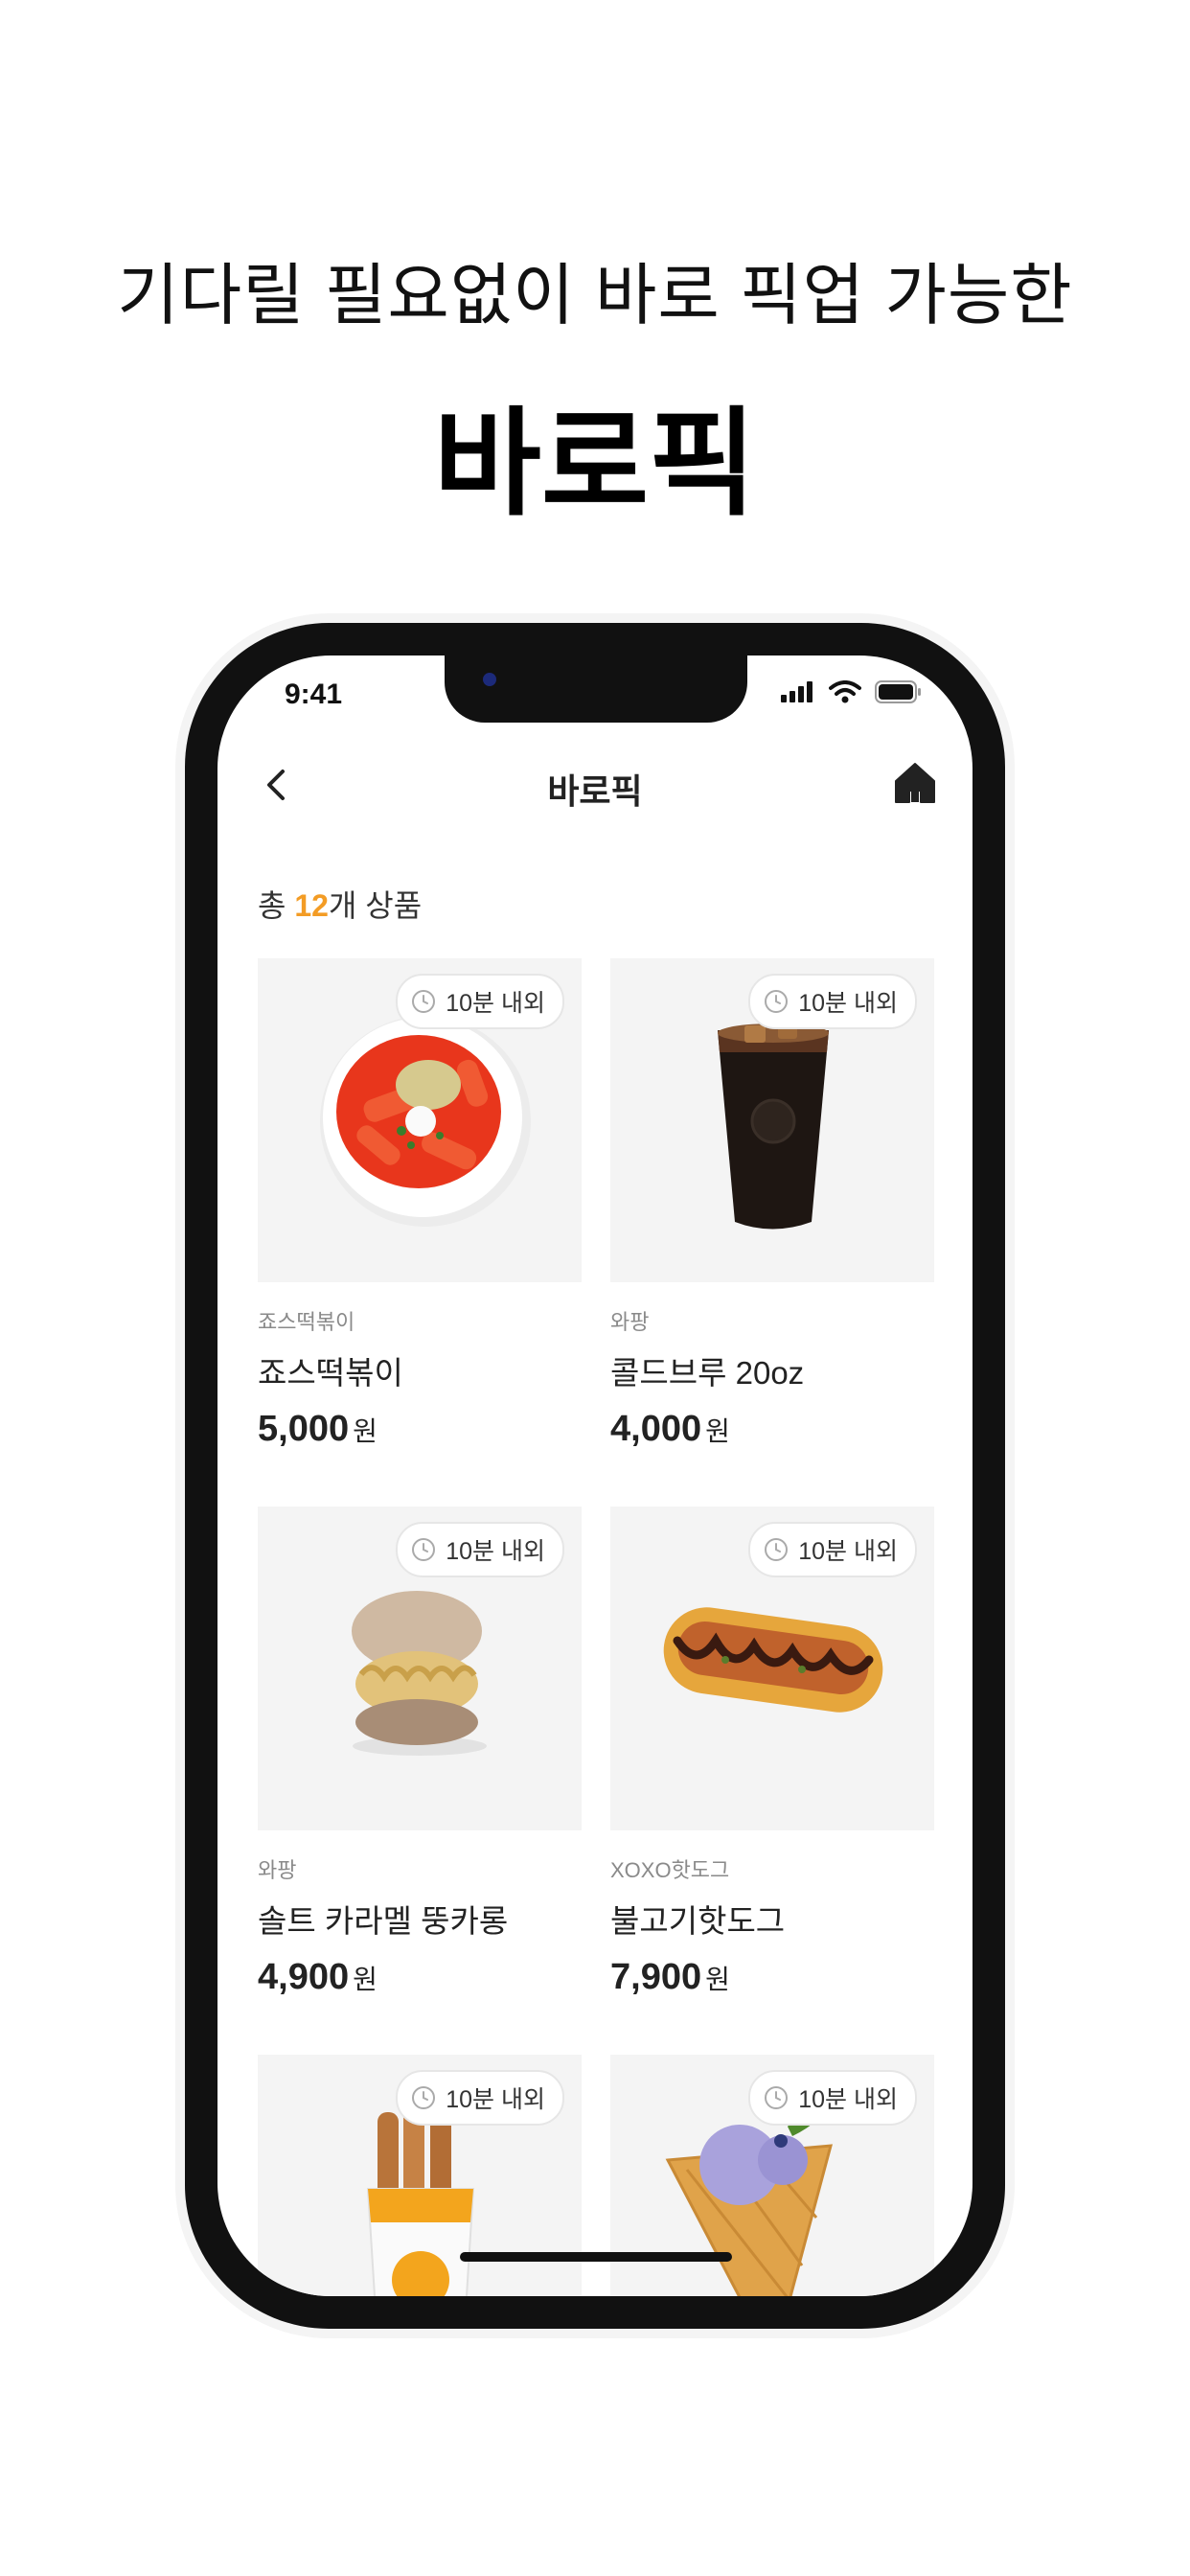 Image resolution: width=1190 pixels, height=2576 pixels. Describe the element at coordinates (596, 2257) in the screenshot. I see `home-indicator` at that location.